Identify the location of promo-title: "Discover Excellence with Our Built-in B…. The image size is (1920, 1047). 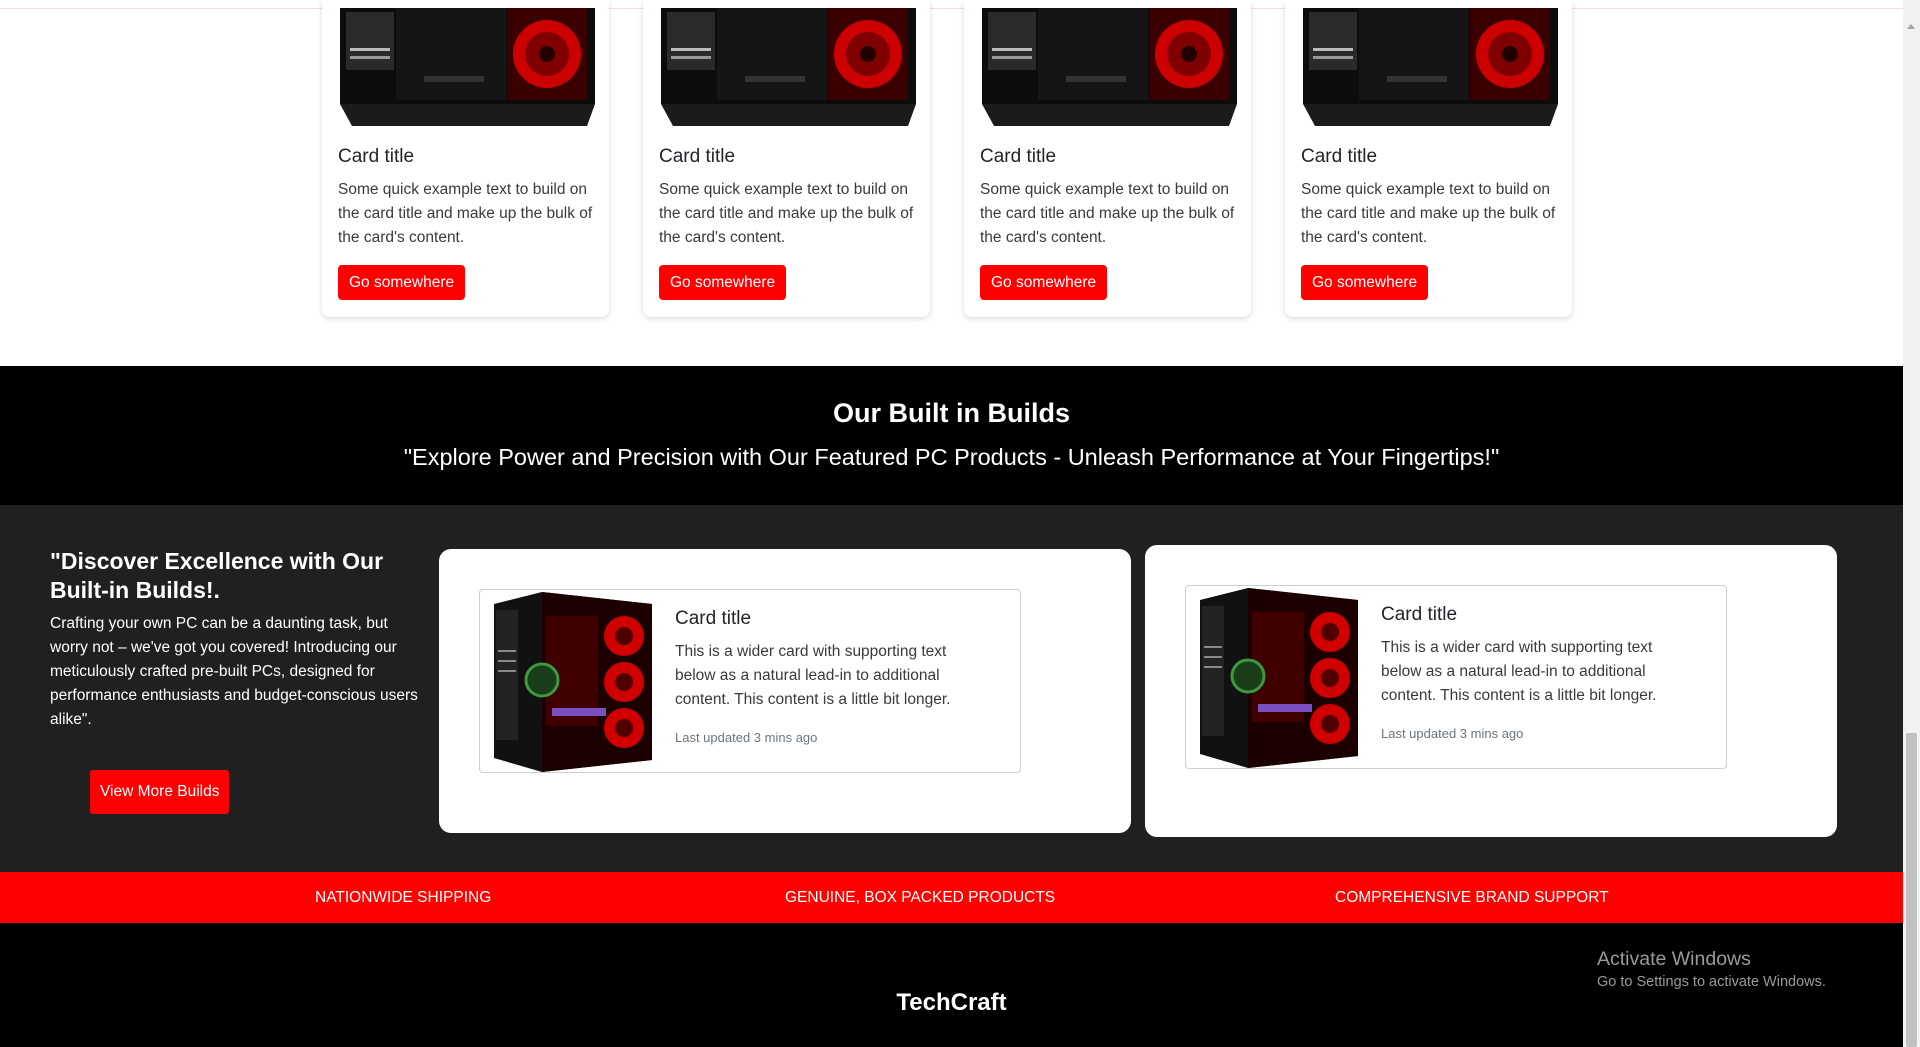
(217, 575).